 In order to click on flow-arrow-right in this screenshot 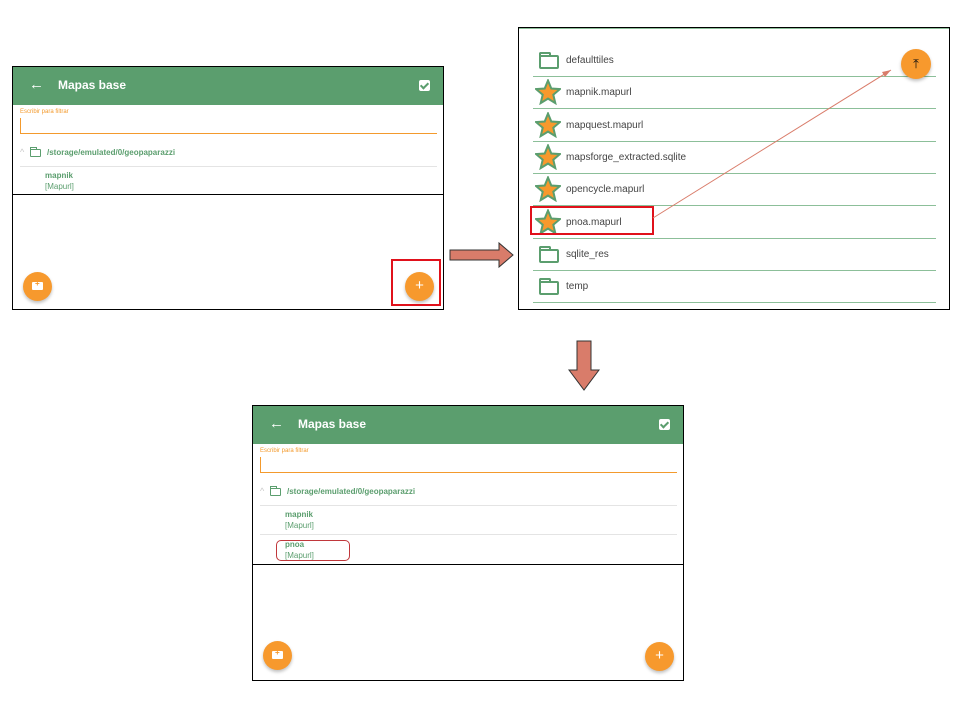, I will do `click(481, 255)`.